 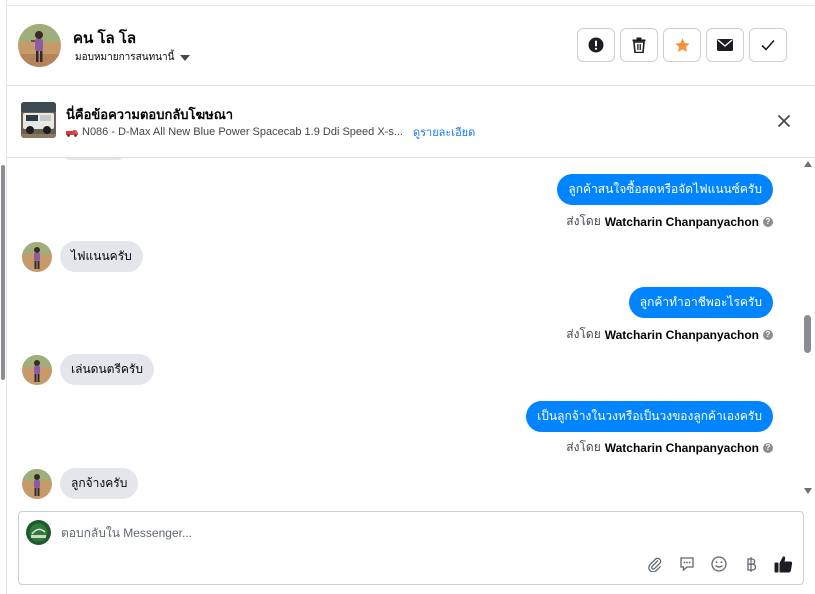 I want to click on payment-button, so click(x=751, y=564).